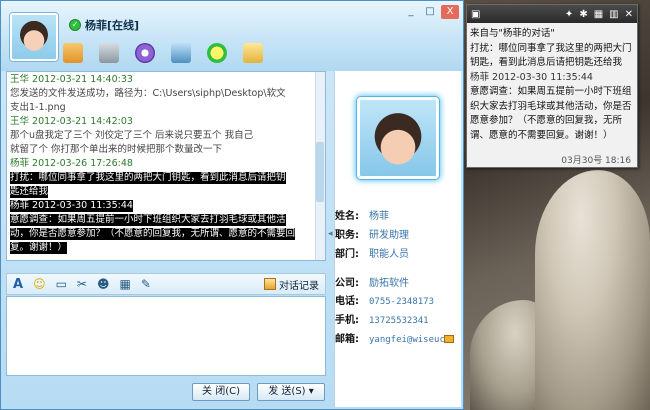  Describe the element at coordinates (552, 14) in the screenshot. I see `notification-toolbar: ▣ ✦ ✱ ▦ ▥ ✕` at that location.